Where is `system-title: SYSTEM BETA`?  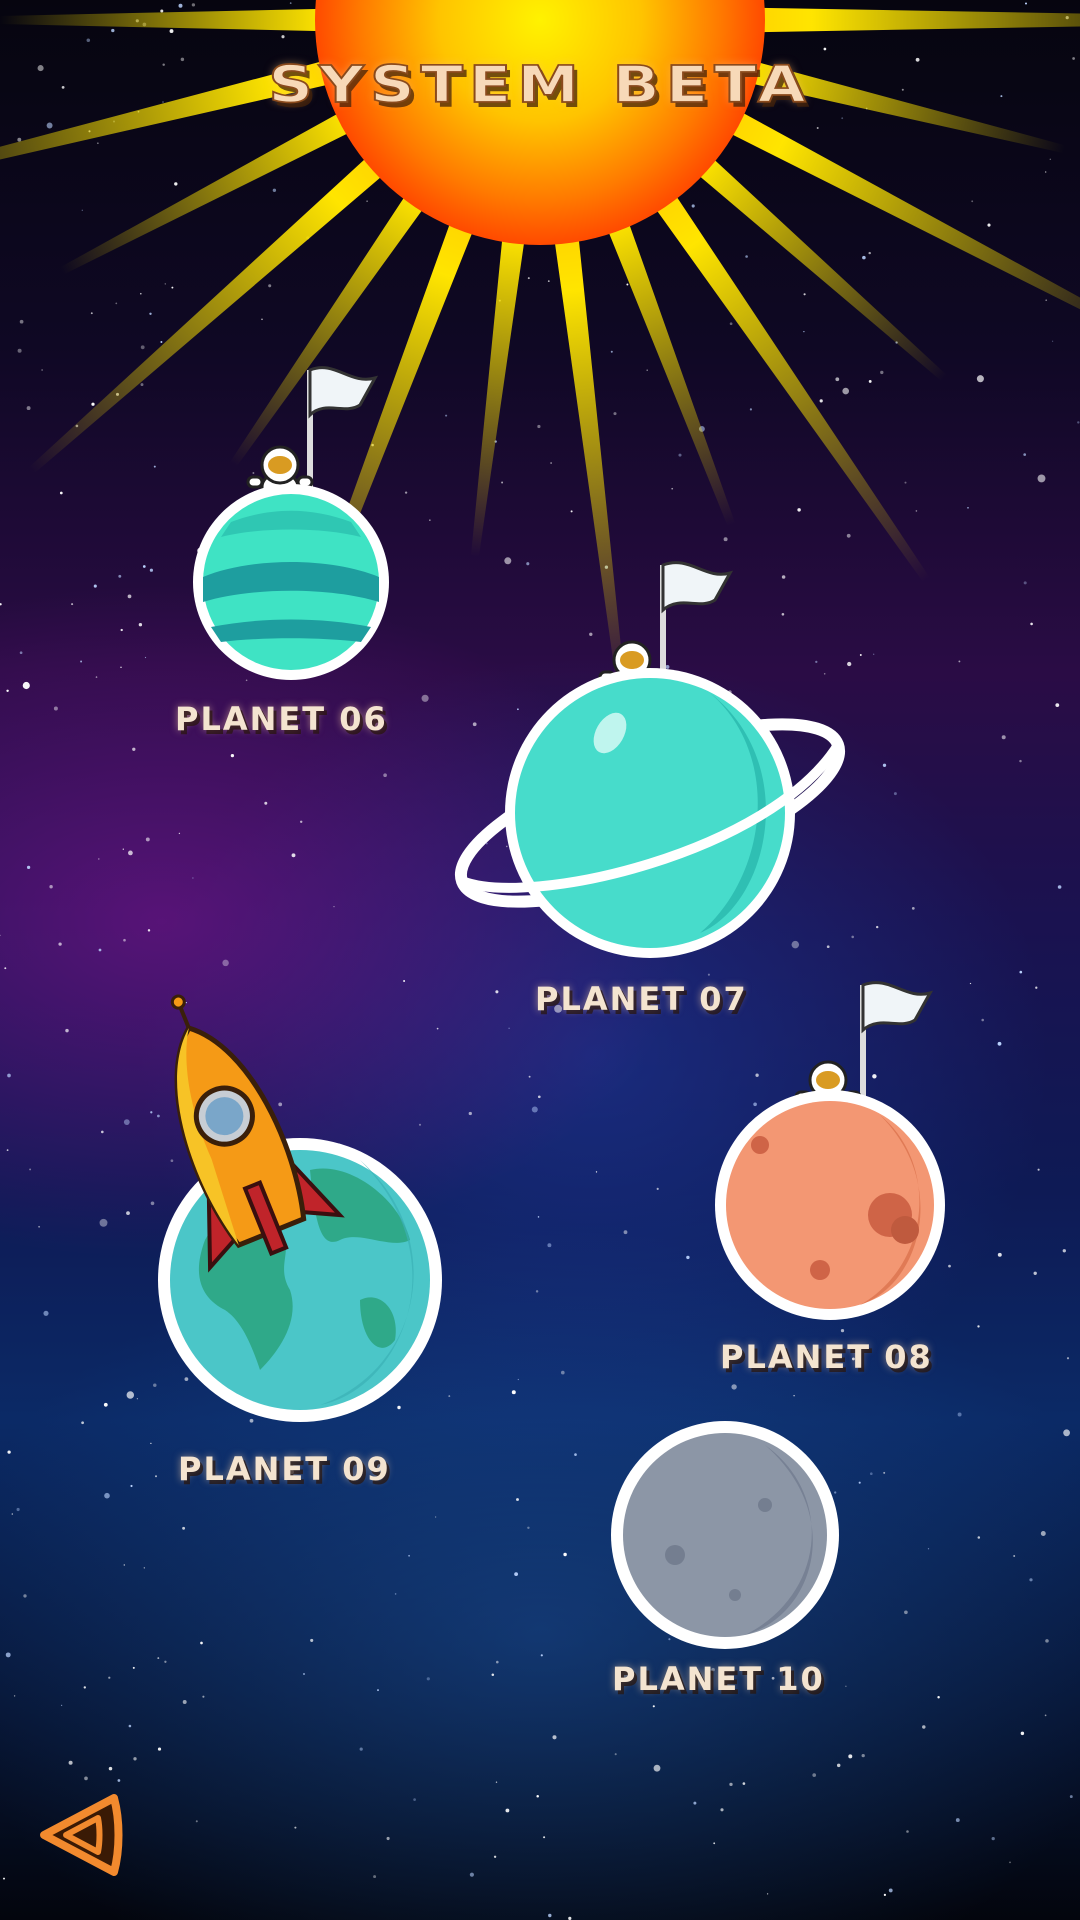
system-title: SYSTEM BETA is located at coordinates (539, 85).